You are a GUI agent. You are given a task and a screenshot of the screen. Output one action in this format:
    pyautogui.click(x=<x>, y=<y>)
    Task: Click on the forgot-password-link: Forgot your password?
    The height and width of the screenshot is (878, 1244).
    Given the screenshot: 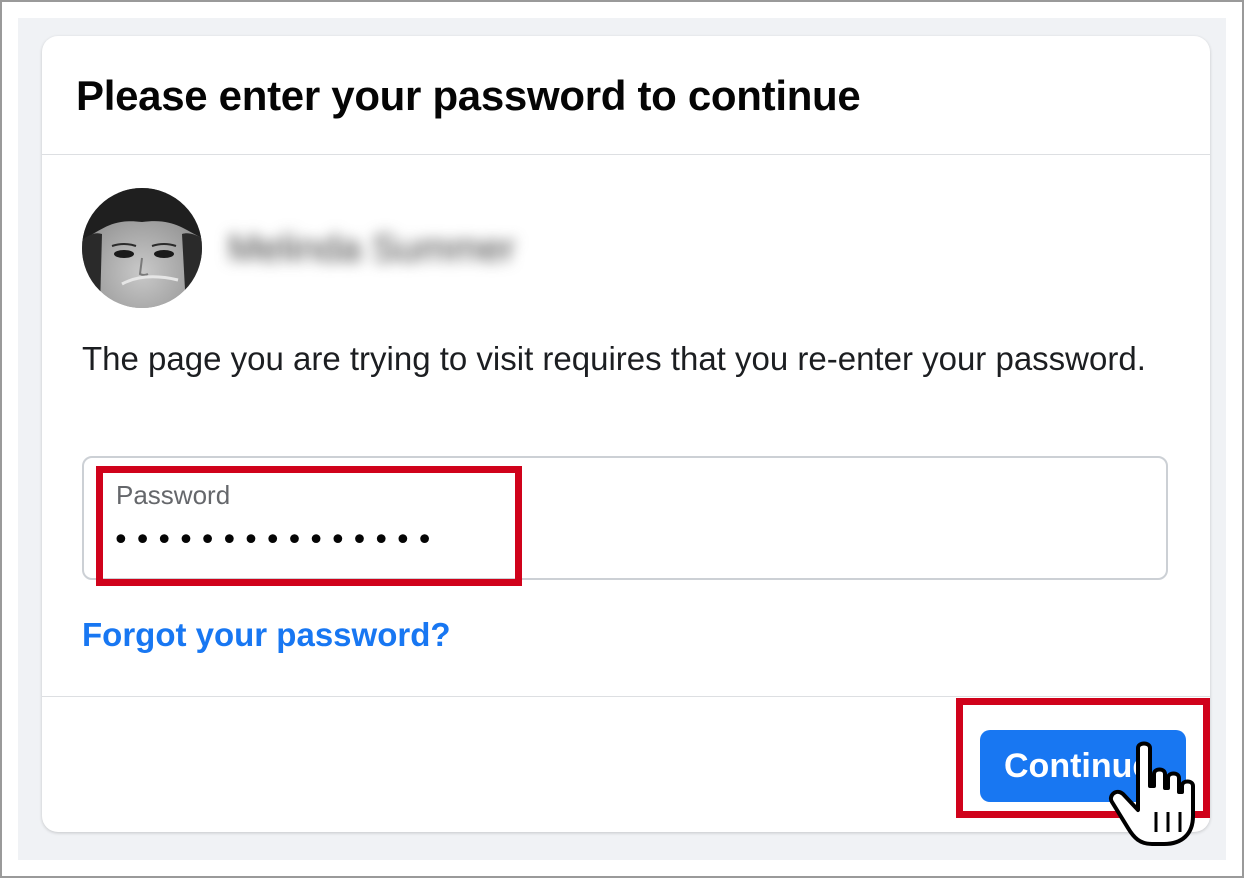 What is the action you would take?
    pyautogui.click(x=266, y=635)
    